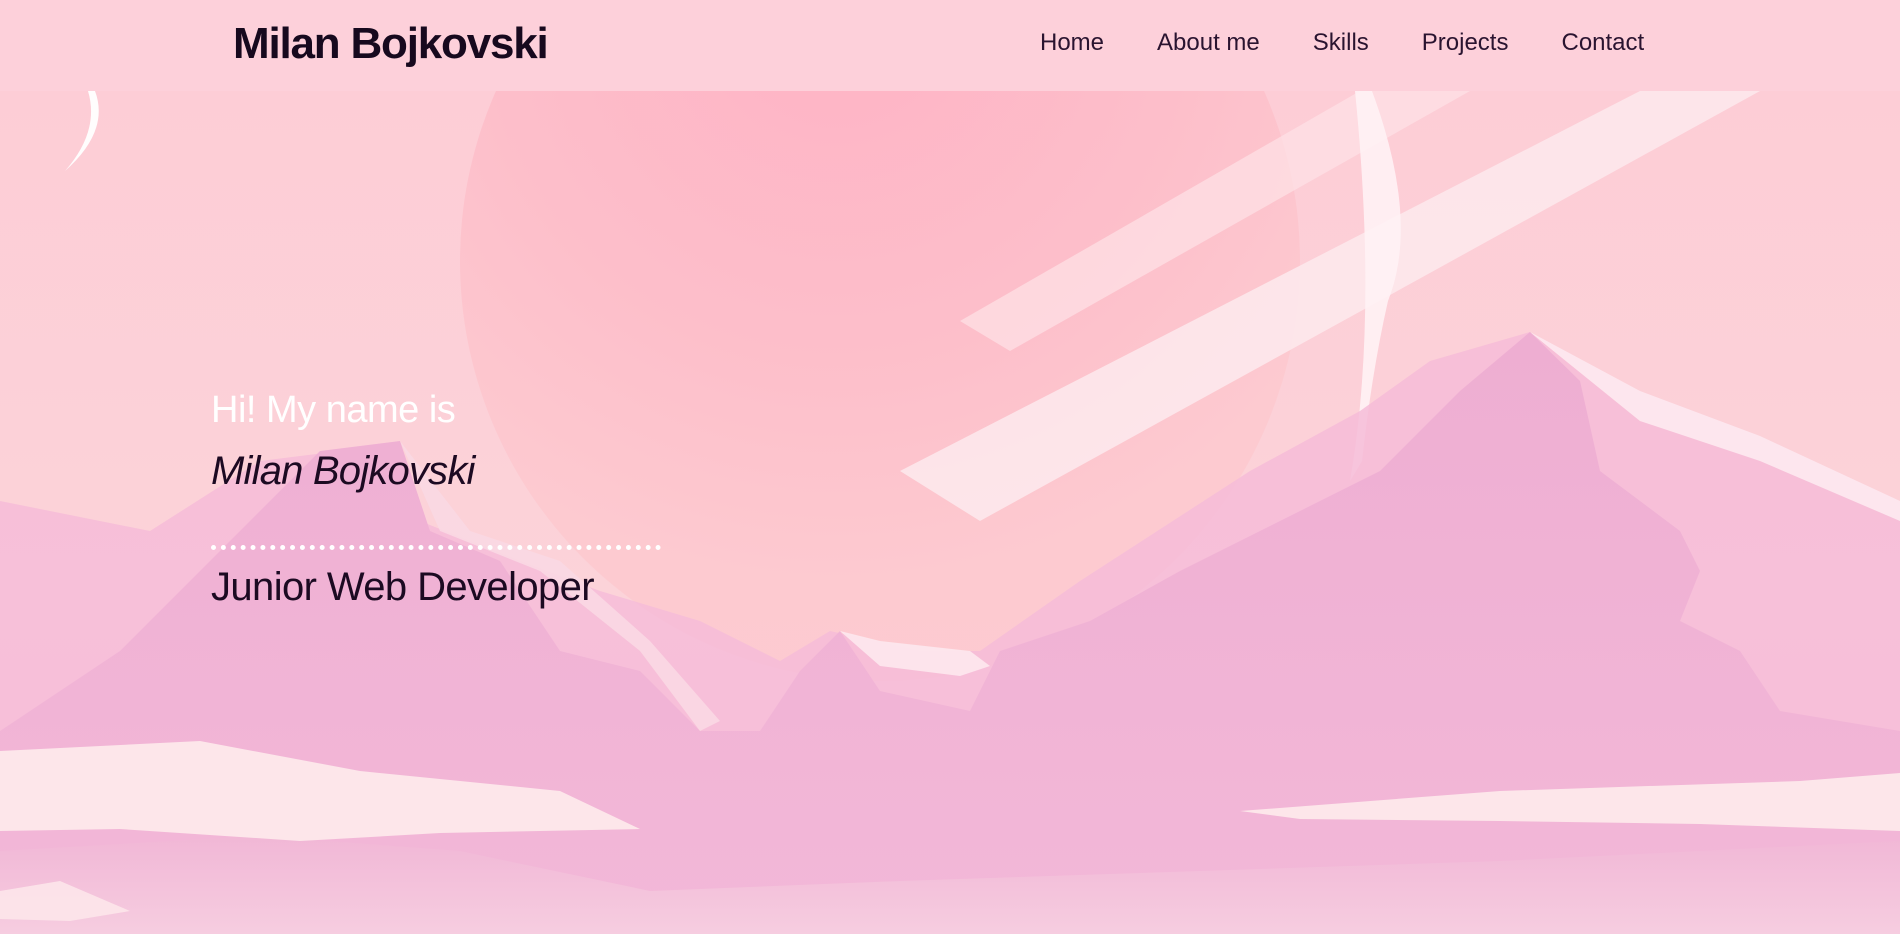  What do you see at coordinates (333, 410) in the screenshot?
I see `hero-greeting: Hi! My name is` at bounding box center [333, 410].